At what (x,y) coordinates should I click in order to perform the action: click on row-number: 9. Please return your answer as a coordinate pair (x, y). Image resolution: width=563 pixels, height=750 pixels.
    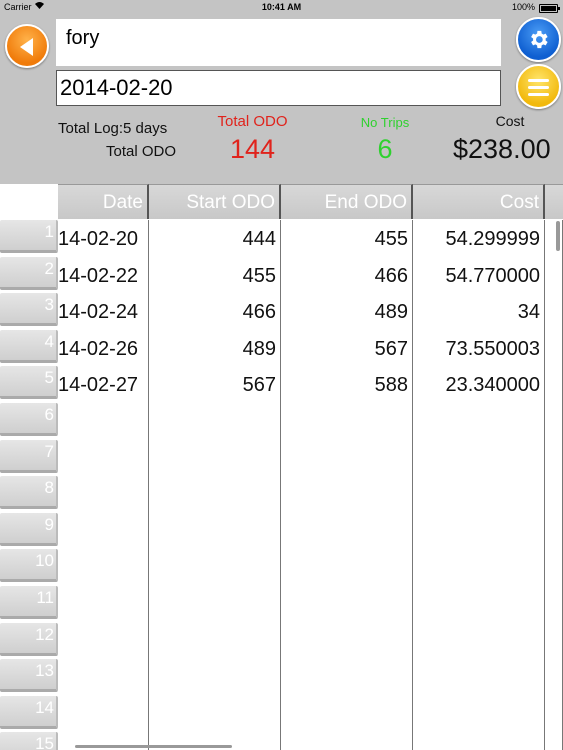
    Looking at the image, I should click on (29, 529).